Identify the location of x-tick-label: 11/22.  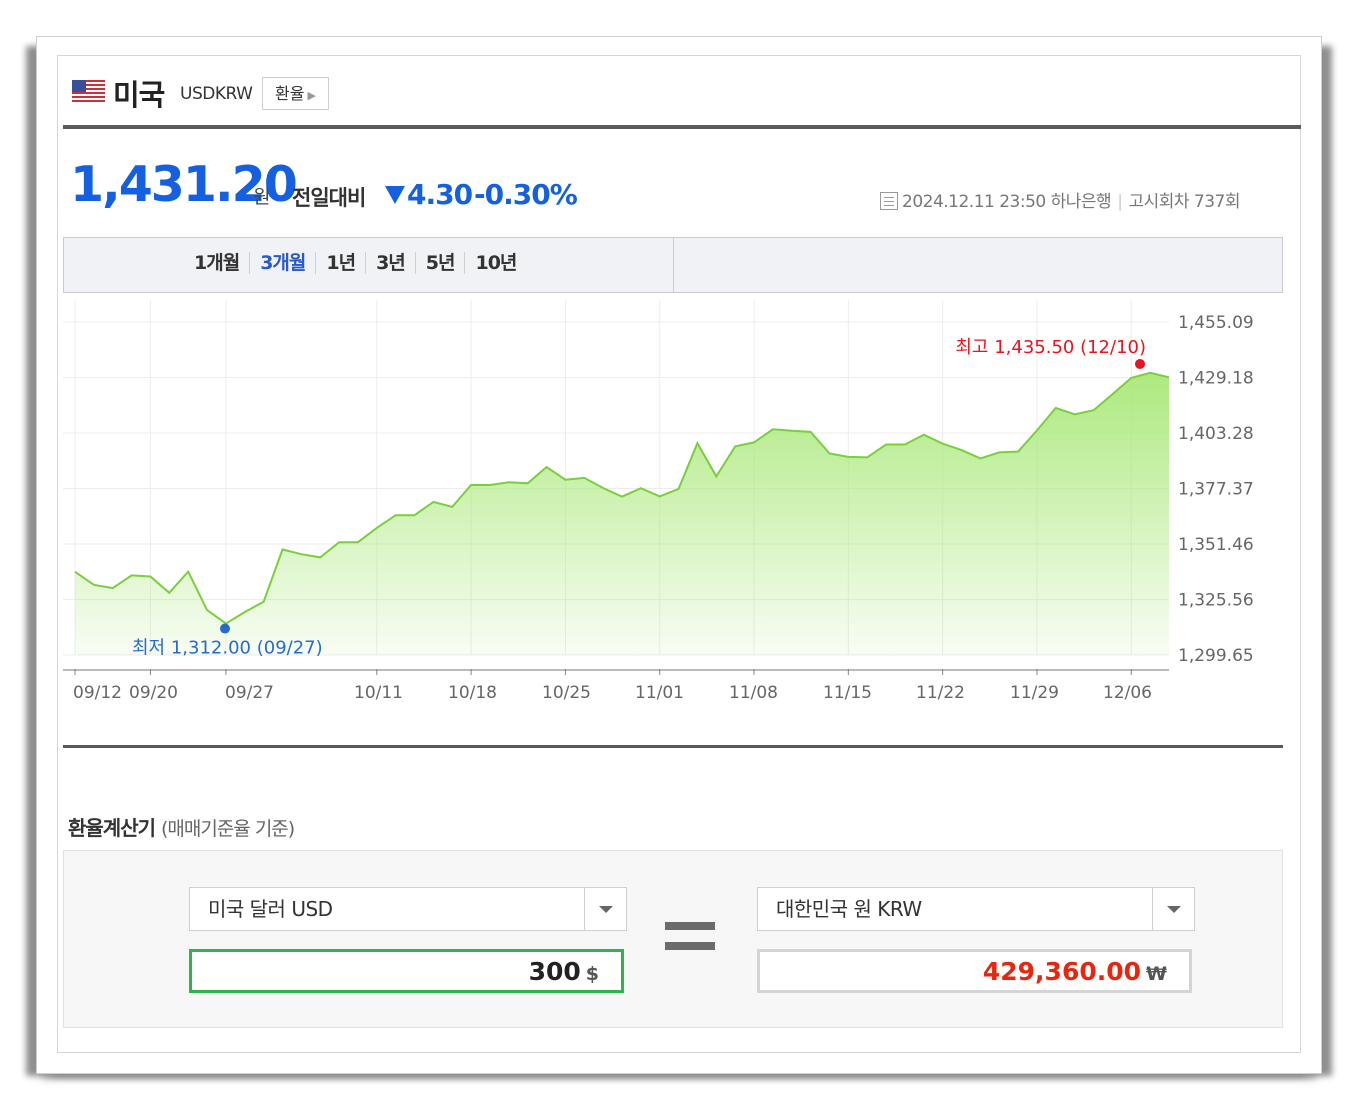
(940, 693).